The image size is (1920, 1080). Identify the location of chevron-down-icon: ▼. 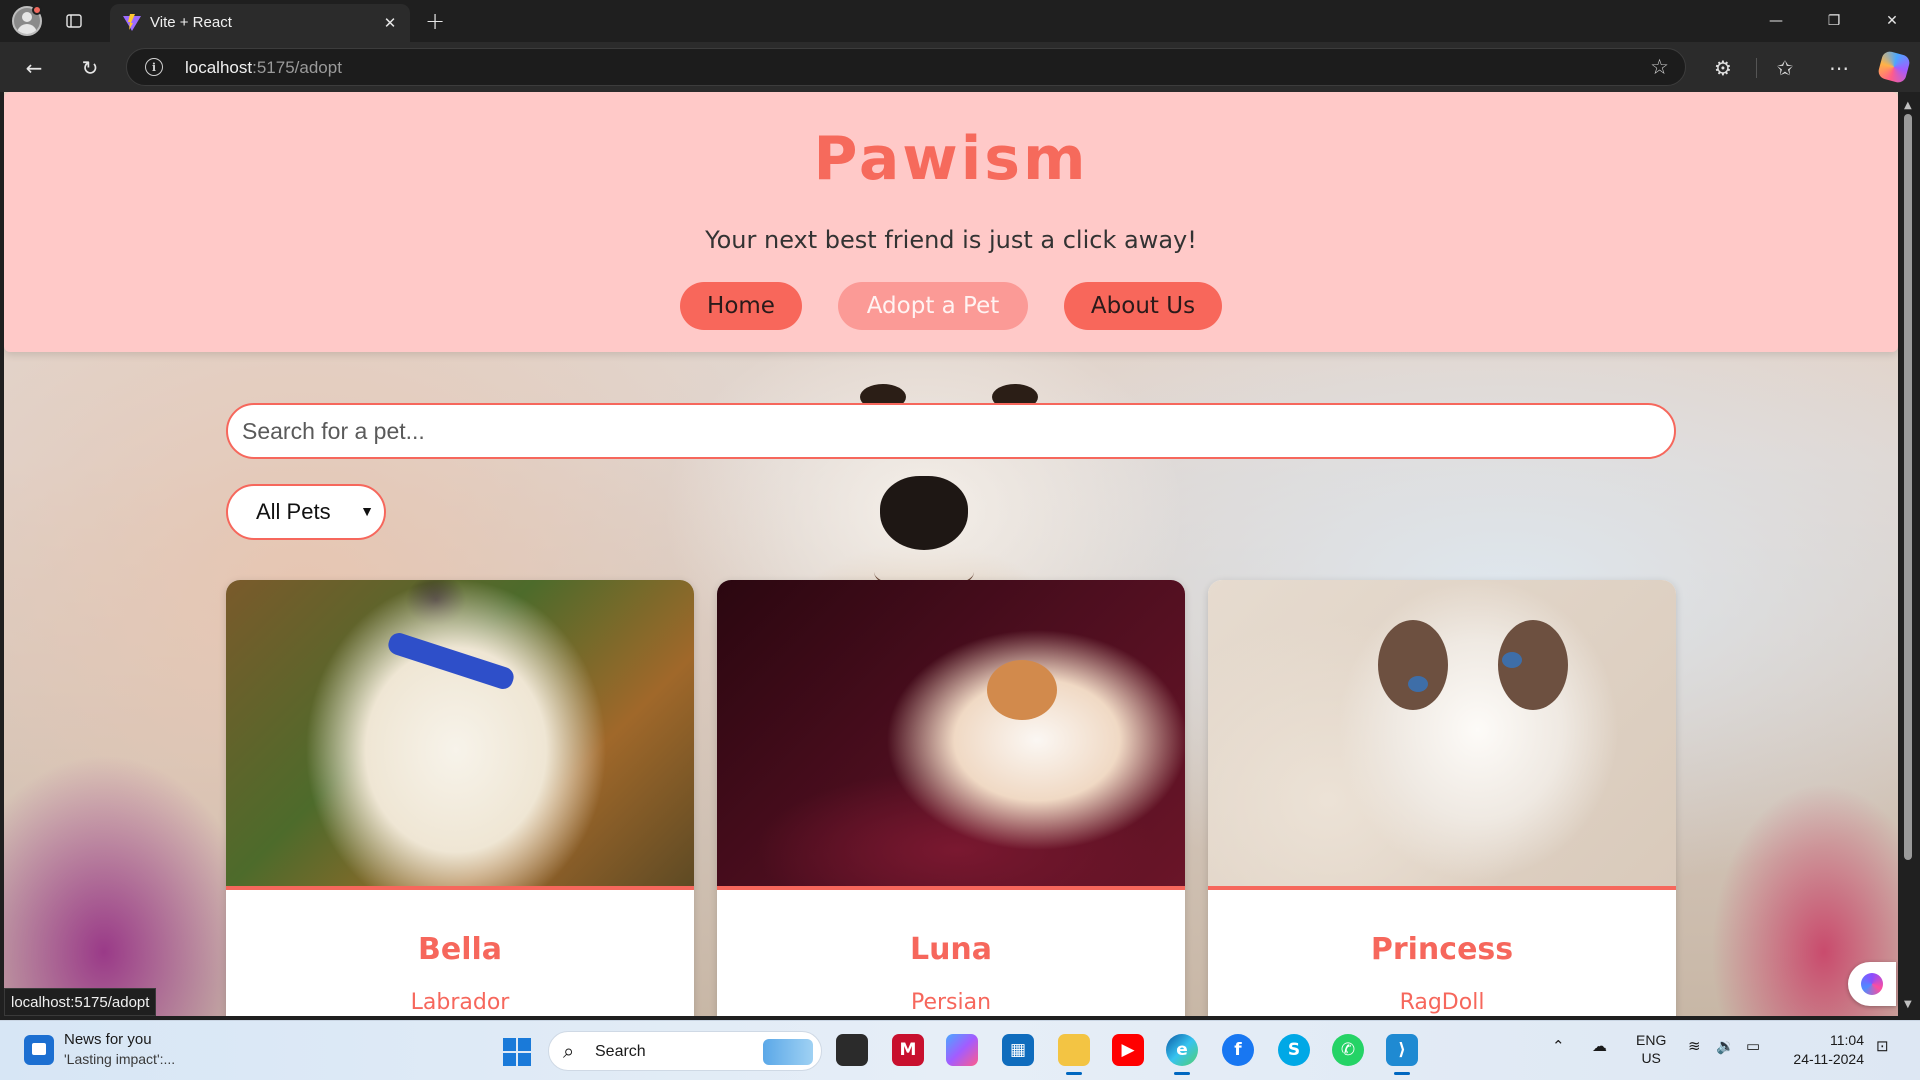
(367, 511).